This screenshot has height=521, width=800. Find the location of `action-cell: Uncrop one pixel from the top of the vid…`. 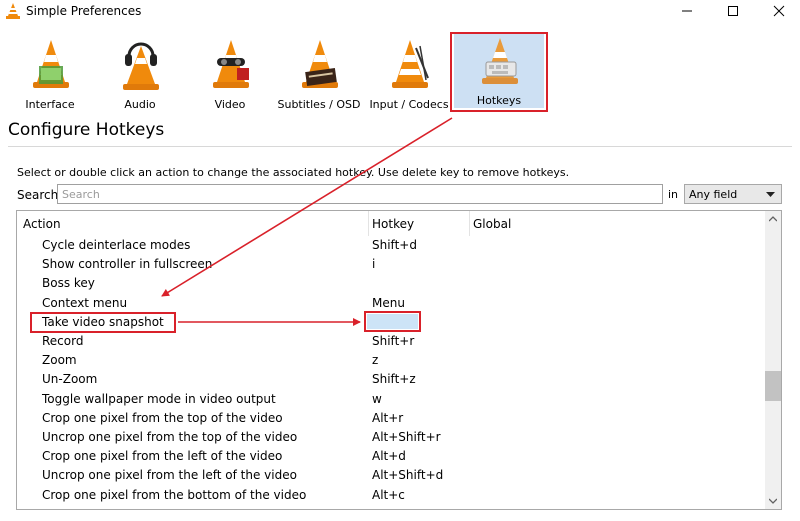

action-cell: Uncrop one pixel from the top of the vid… is located at coordinates (170, 437).